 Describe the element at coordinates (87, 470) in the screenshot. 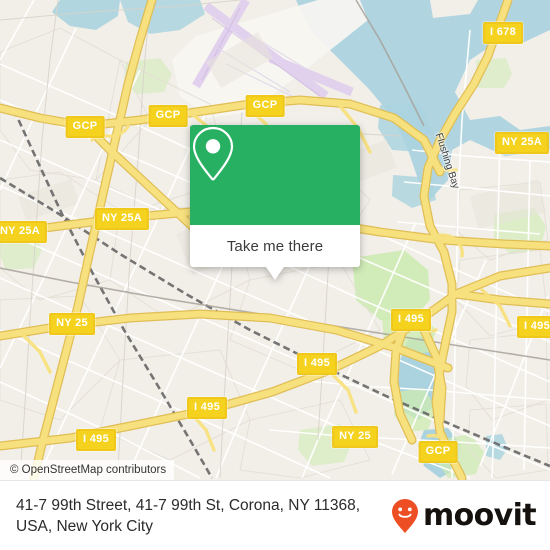

I see `map-attribution: © OpenStreetMap contributors` at that location.